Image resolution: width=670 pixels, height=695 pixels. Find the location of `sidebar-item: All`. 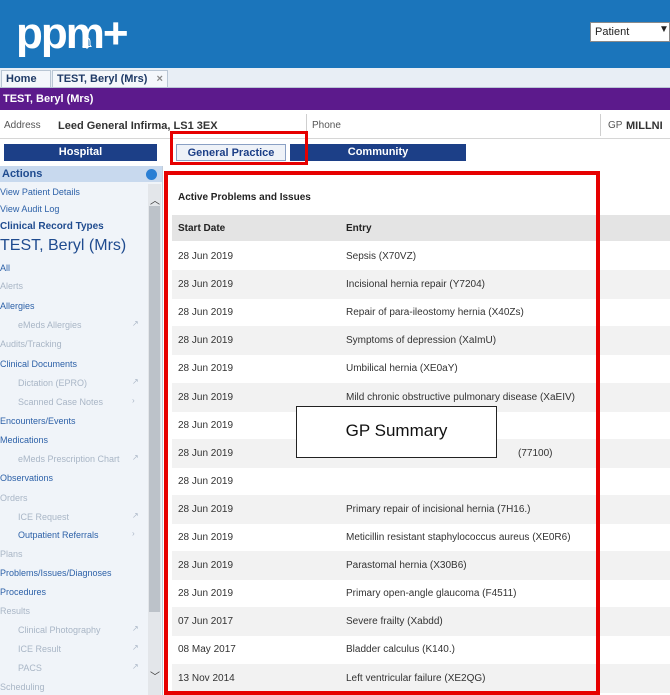

sidebar-item: All is located at coordinates (74, 268).